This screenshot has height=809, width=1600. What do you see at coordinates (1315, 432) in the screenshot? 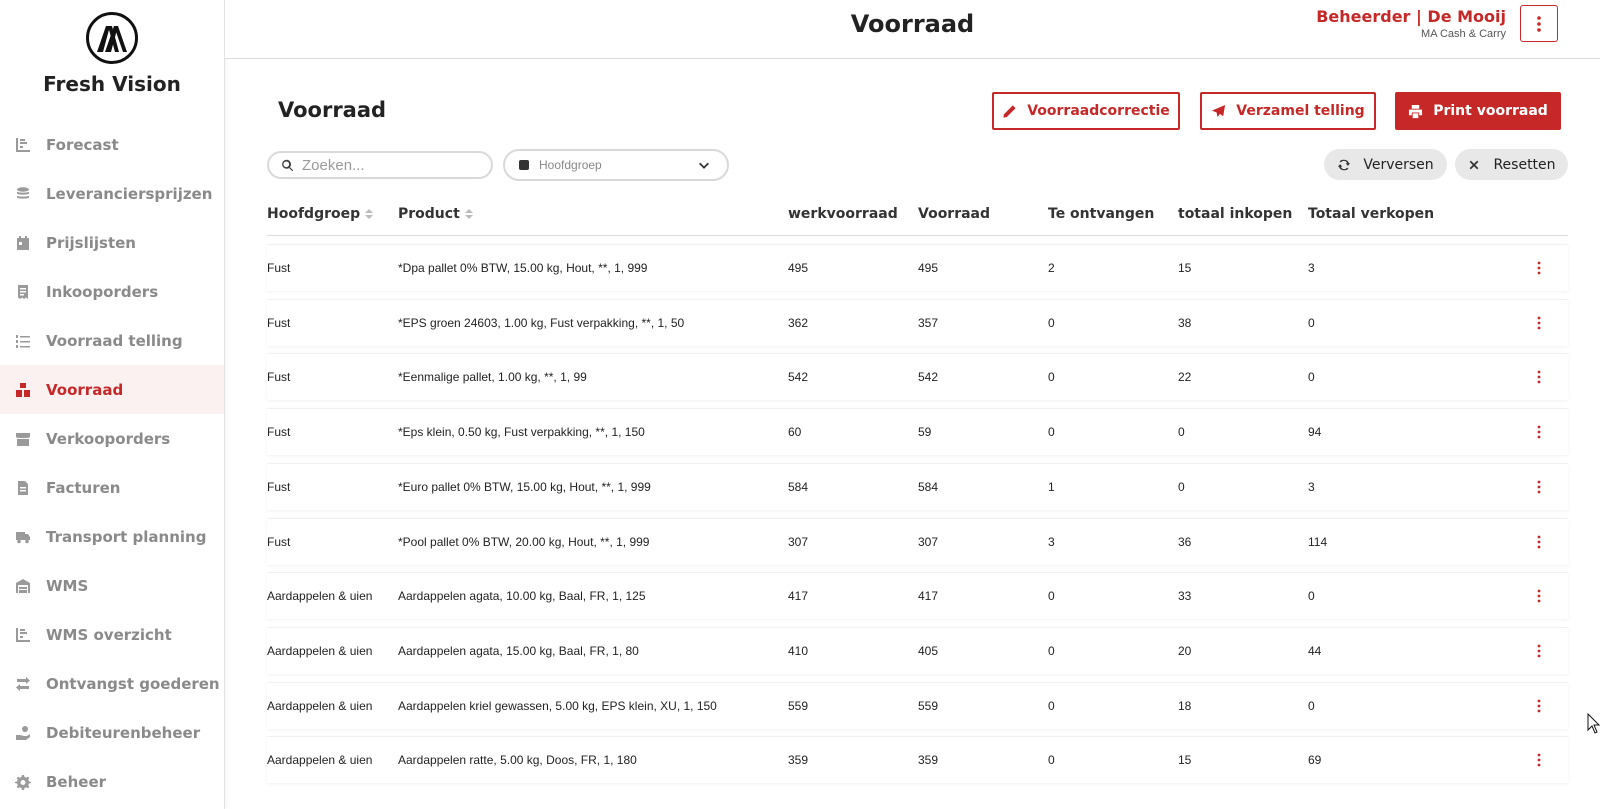
I see `cell-totaal-verkopen: 94` at bounding box center [1315, 432].